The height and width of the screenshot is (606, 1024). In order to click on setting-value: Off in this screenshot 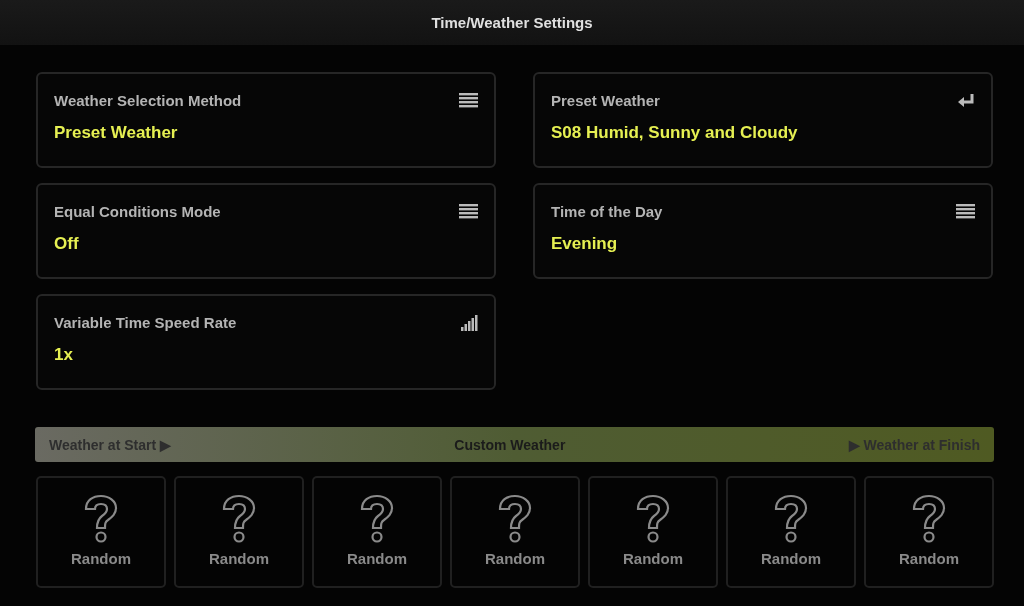, I will do `click(67, 244)`.